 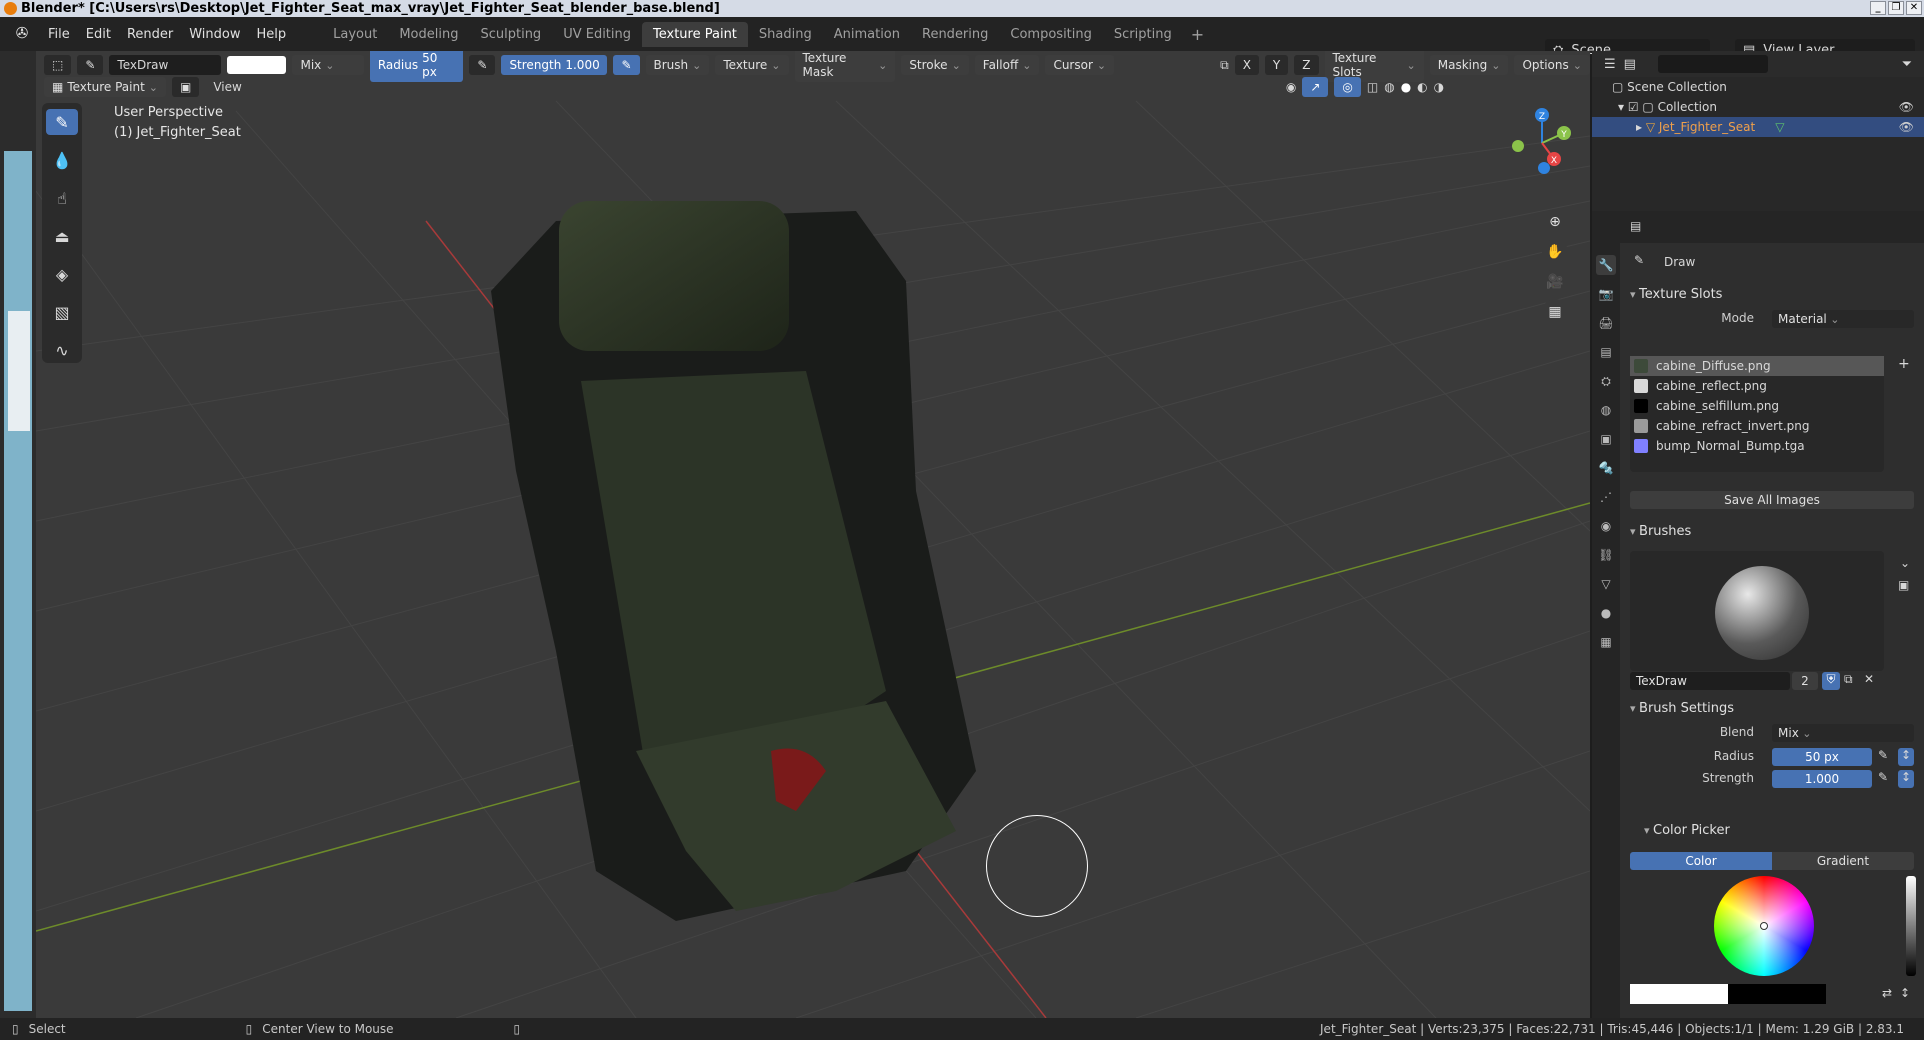 What do you see at coordinates (1822, 779) in the screenshot?
I see `strength-slider: 1.000` at bounding box center [1822, 779].